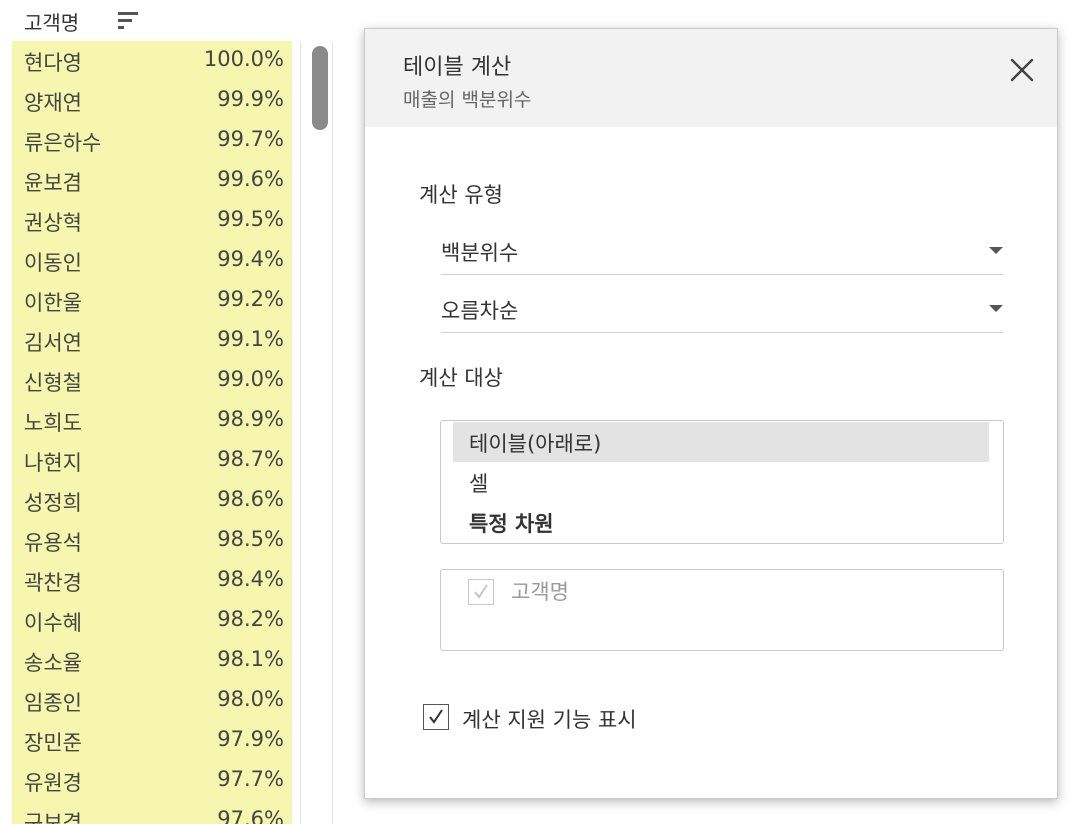  I want to click on percentile-value-cell: 98.6%, so click(250, 499).